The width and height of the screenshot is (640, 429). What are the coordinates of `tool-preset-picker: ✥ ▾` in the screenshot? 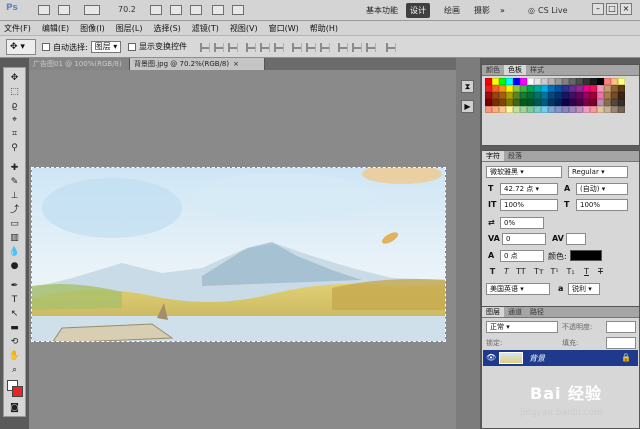 It's located at (21, 47).